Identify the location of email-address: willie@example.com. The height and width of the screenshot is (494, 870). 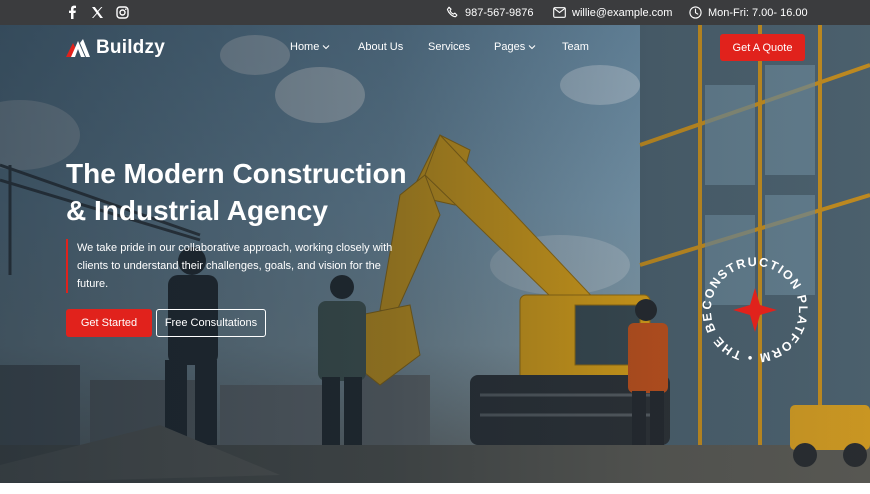
(622, 12).